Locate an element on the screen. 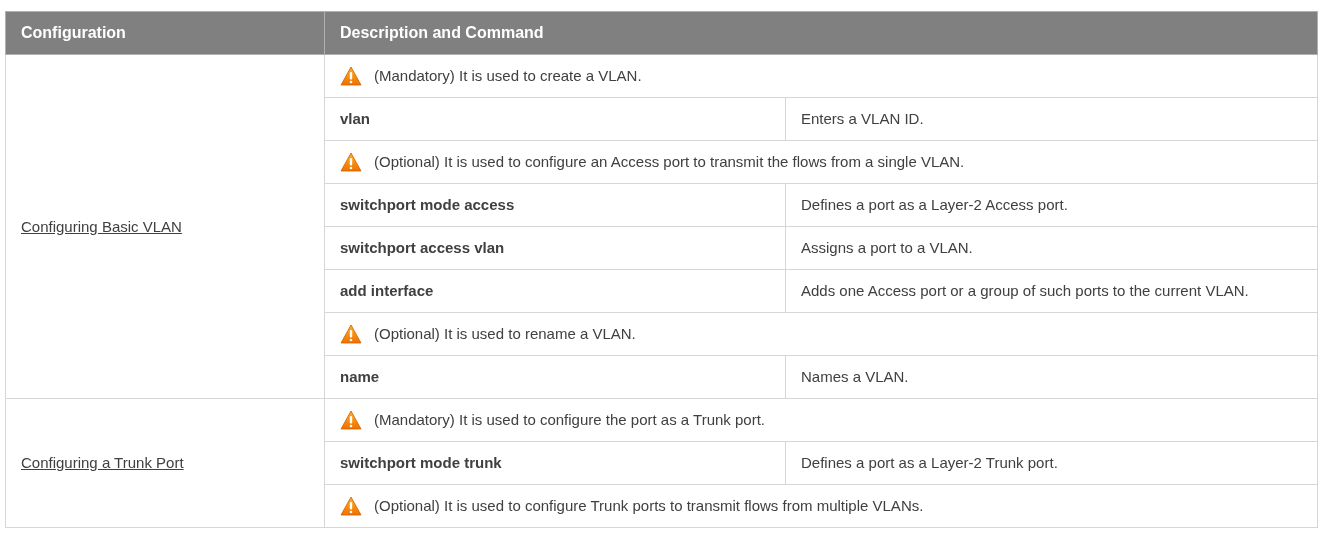  configuration-link: Configuring Basic VLAN is located at coordinates (101, 226).